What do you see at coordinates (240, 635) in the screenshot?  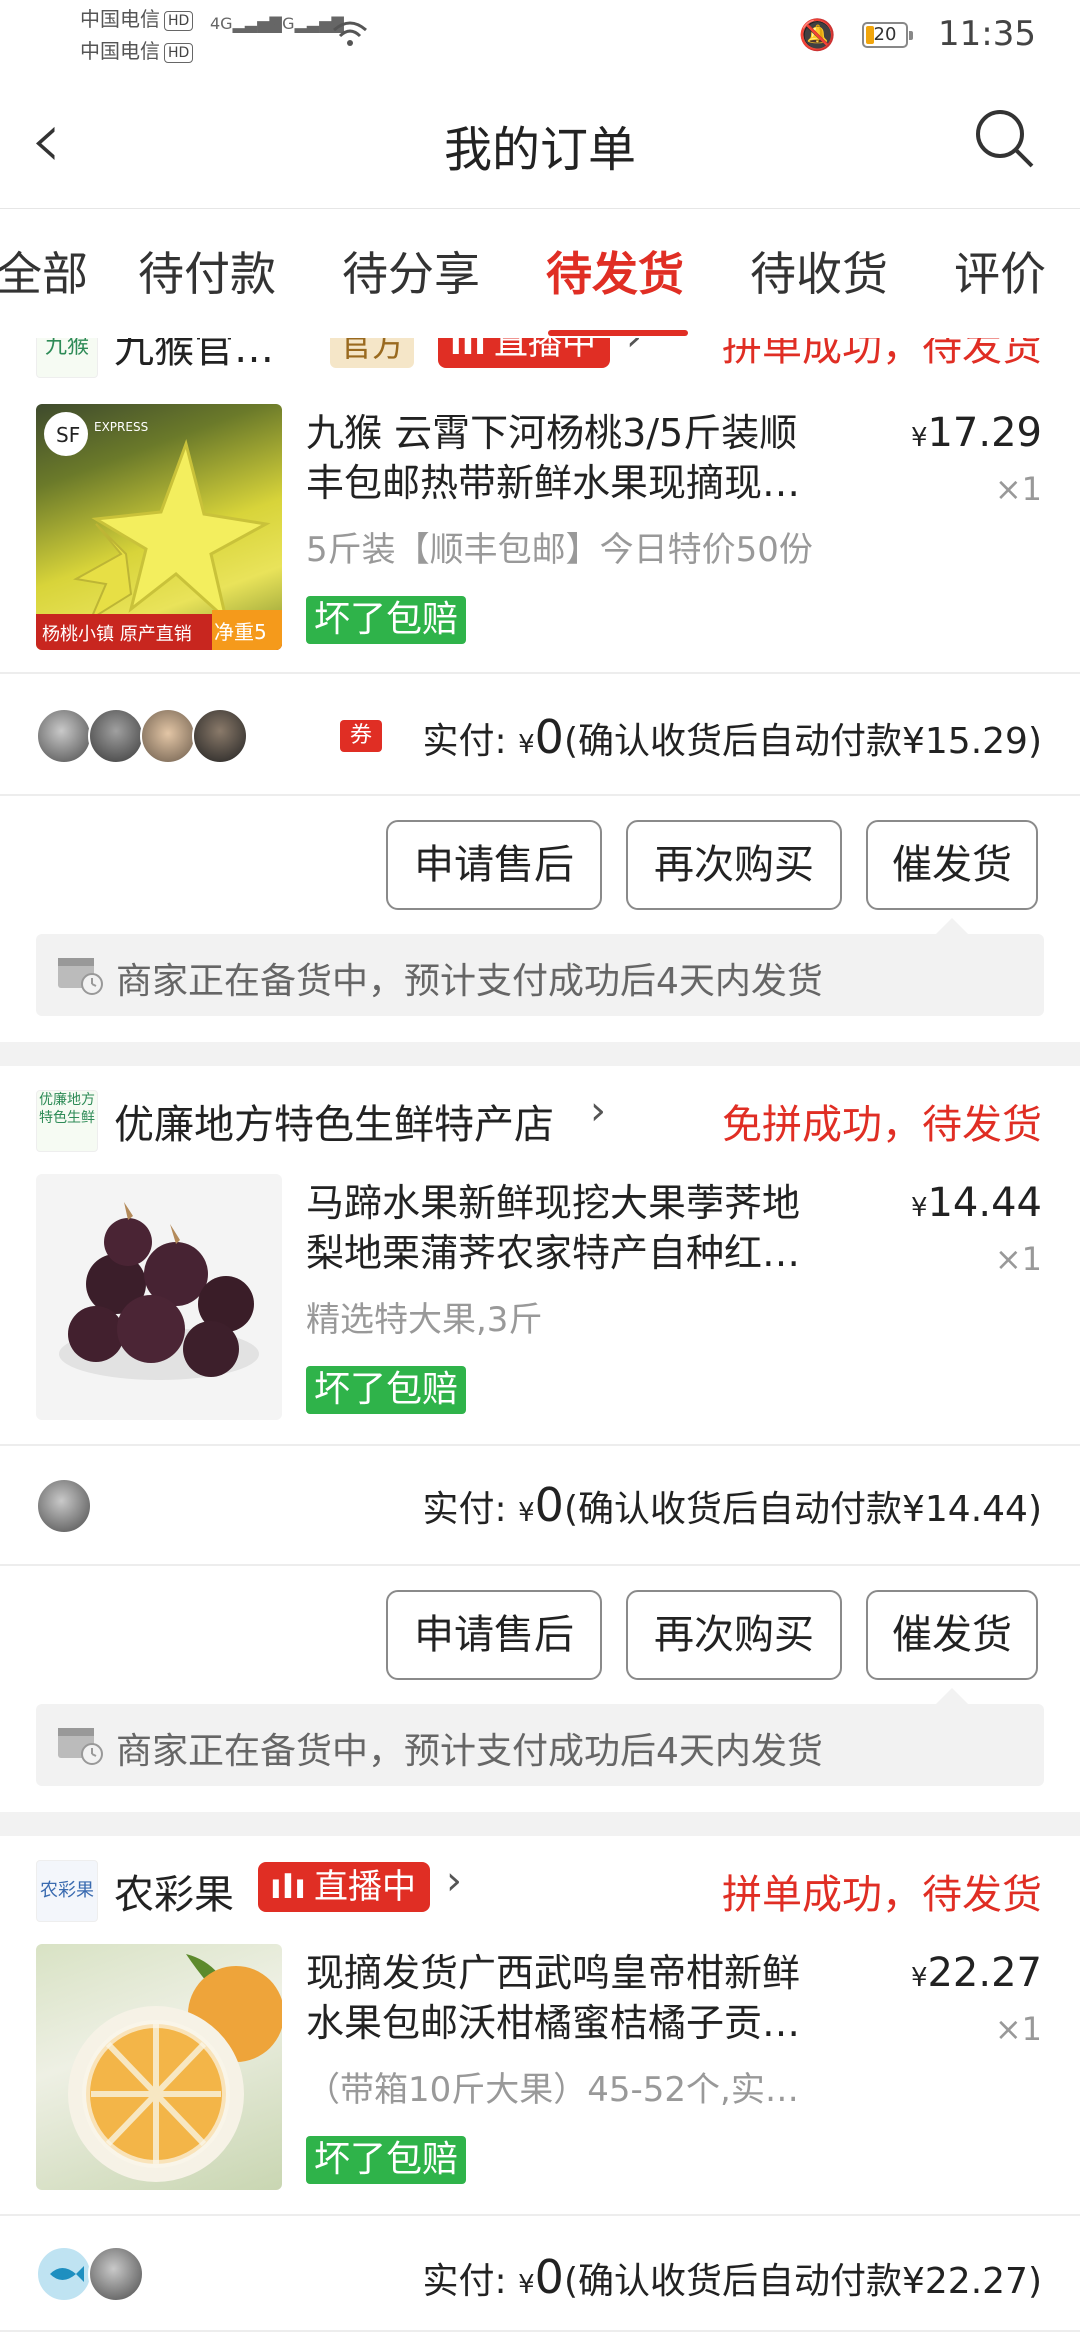 I see `thumb-weight: 净重5斤` at bounding box center [240, 635].